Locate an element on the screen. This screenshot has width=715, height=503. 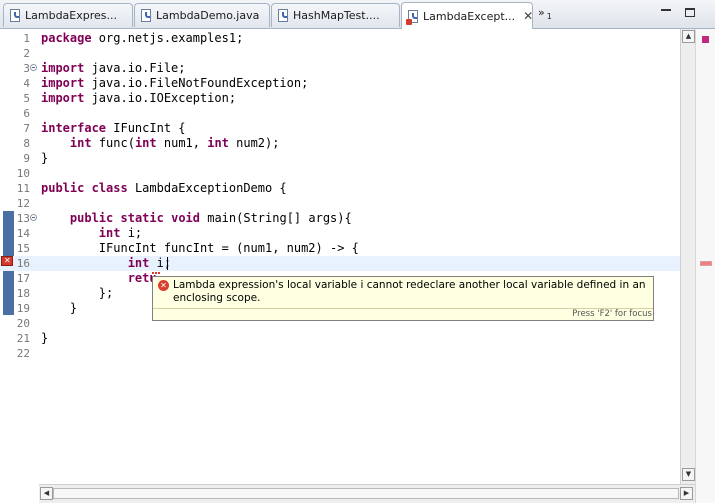
horizontal-scroll-thumb is located at coordinates (366, 493).